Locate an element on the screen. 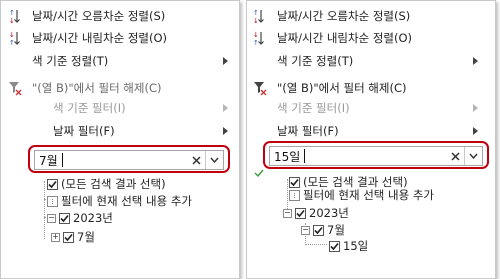 This screenshot has height=279, width=500. tree-select-all: (모든 검색 결과 선택) is located at coordinates (106, 184).